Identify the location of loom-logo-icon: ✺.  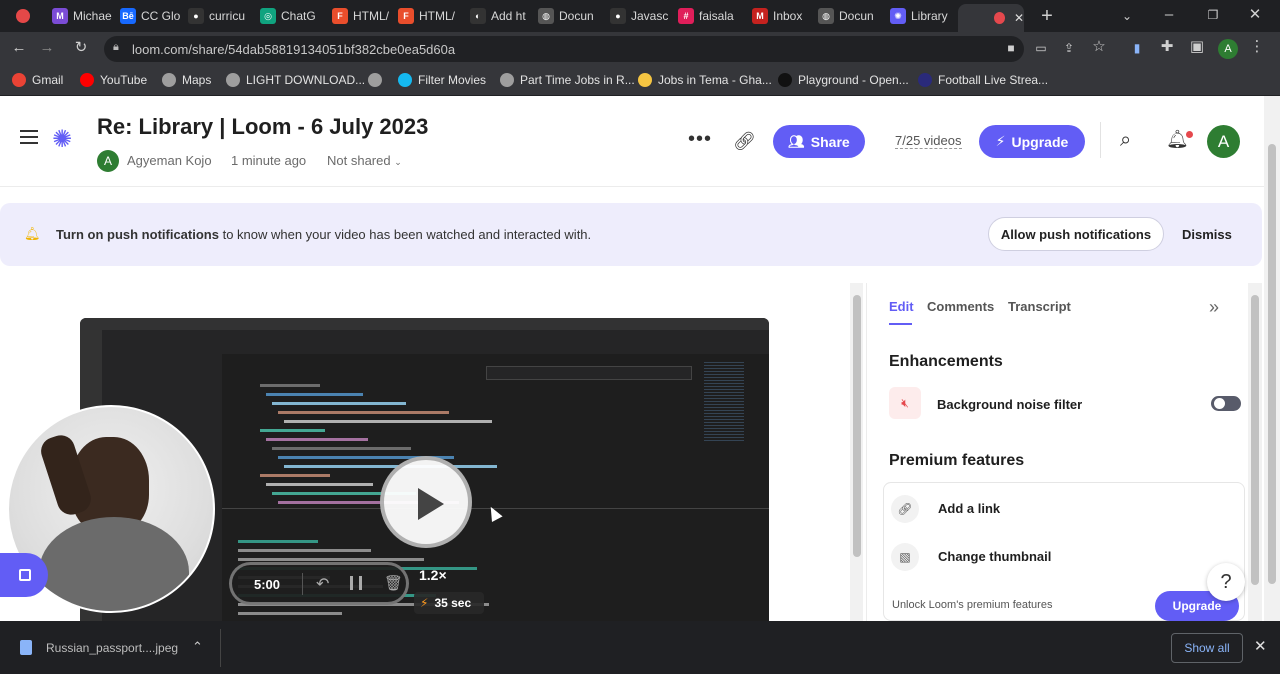
(62, 140).